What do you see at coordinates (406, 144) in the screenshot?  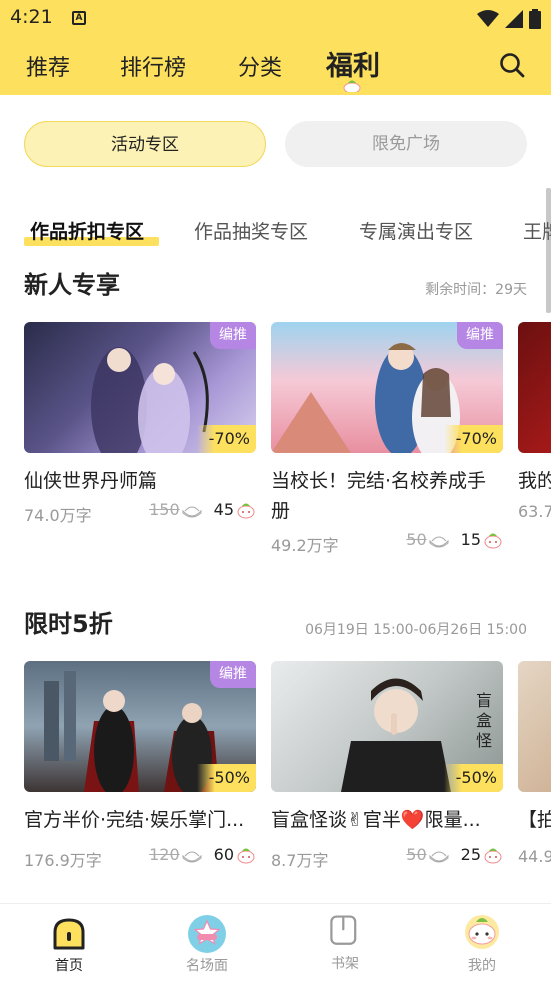 I see `free-plaza-button: 限免广场` at bounding box center [406, 144].